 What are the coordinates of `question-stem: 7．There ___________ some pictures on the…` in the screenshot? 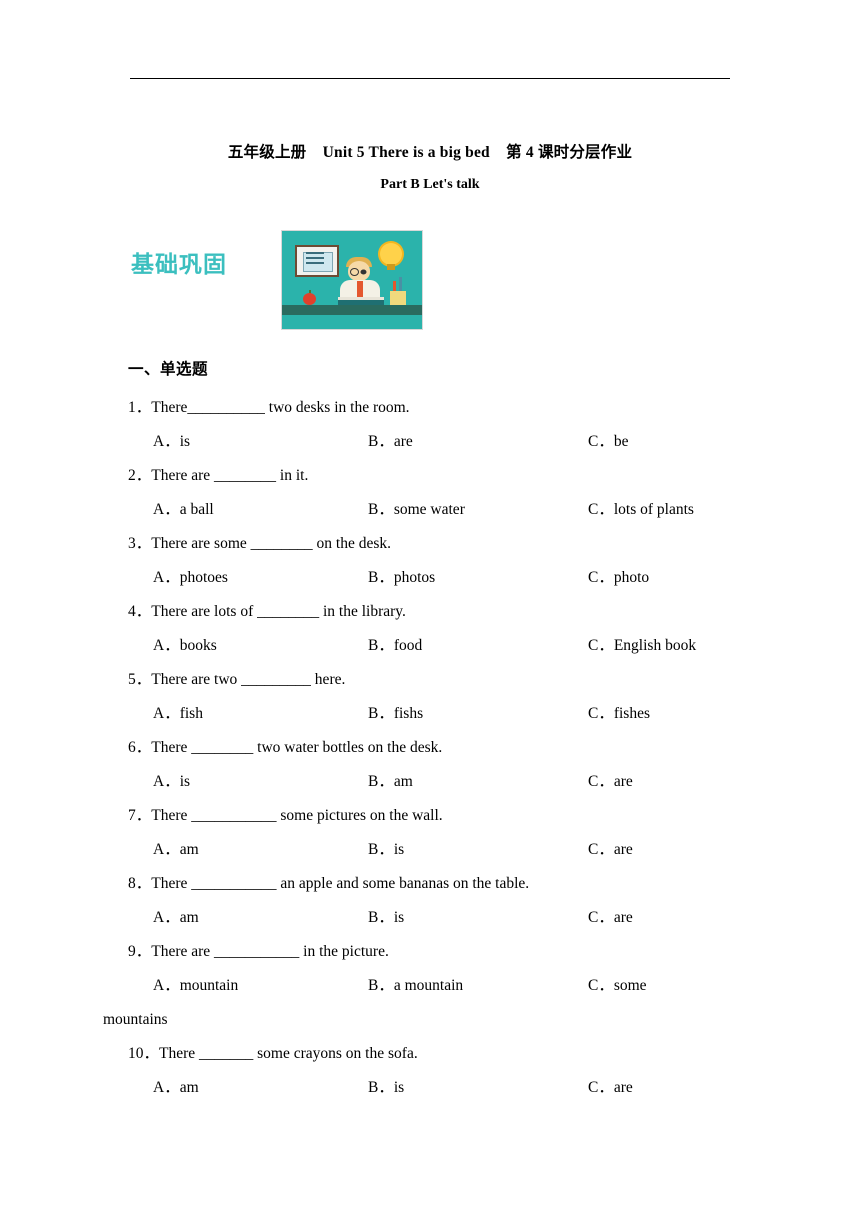 It's located at (285, 815).